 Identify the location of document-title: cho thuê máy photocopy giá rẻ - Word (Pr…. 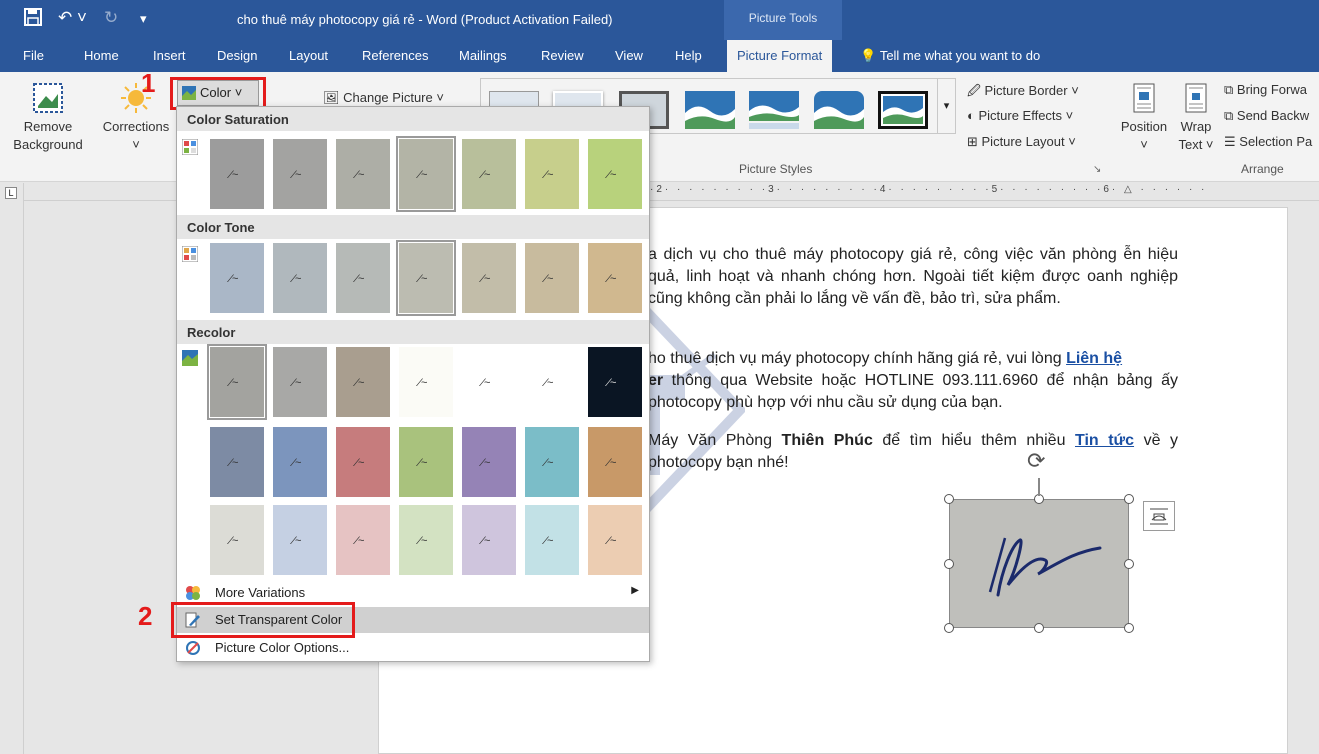
(425, 19).